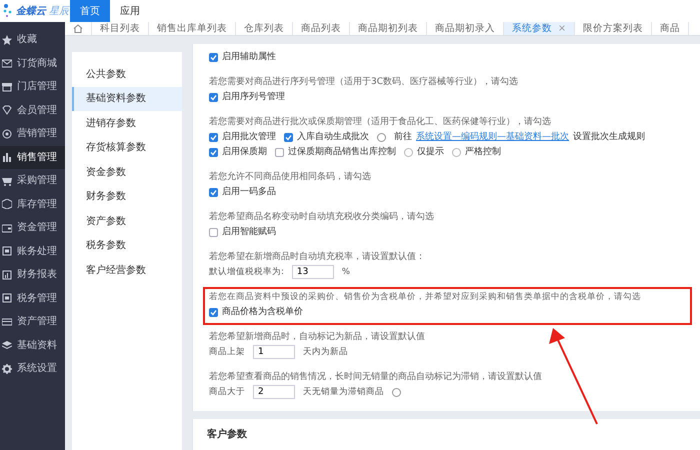 The height and width of the screenshot is (450, 700). What do you see at coordinates (32, 251) in the screenshot?
I see `sidebar-item: 账务处理` at bounding box center [32, 251].